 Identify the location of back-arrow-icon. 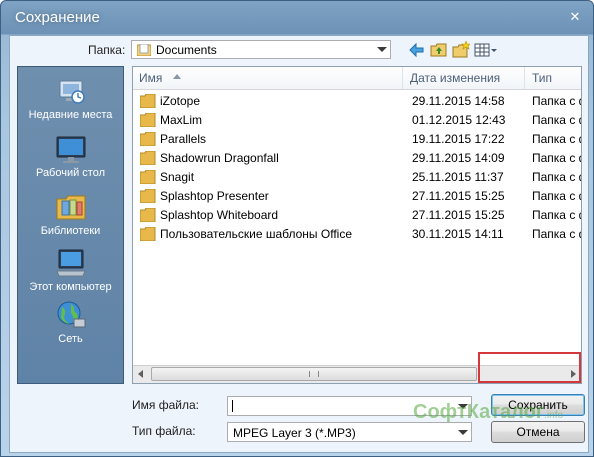
(417, 50).